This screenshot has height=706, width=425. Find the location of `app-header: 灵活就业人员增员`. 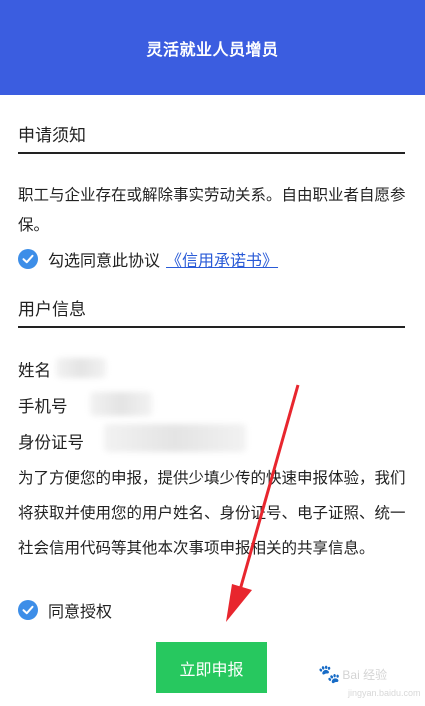

app-header: 灵活就业人员增员 is located at coordinates (212, 47).